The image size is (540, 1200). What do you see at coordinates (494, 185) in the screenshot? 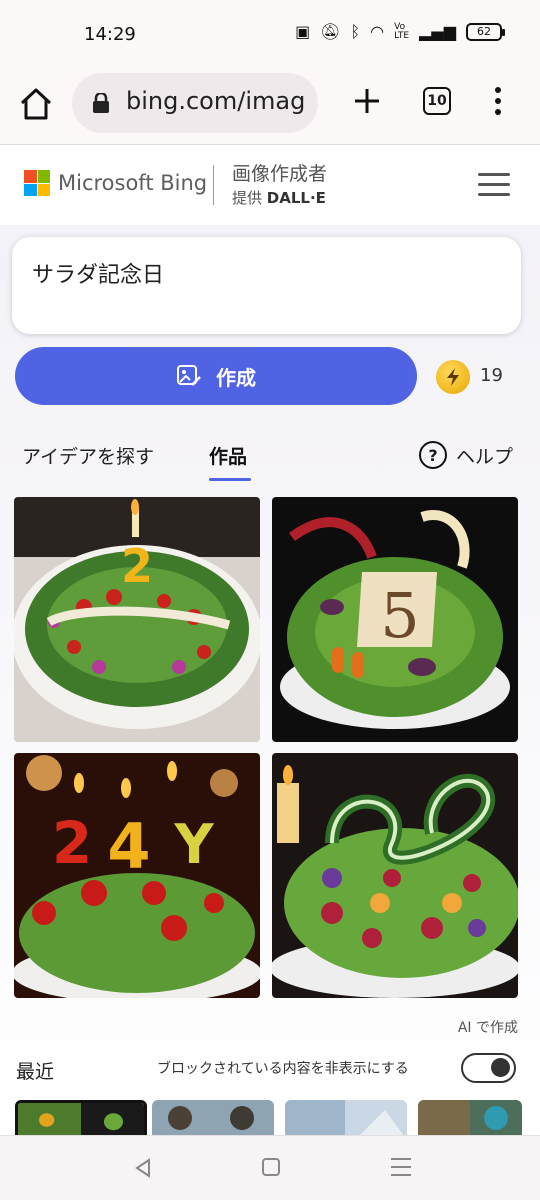
I see `hamburger-menu-icon` at bounding box center [494, 185].